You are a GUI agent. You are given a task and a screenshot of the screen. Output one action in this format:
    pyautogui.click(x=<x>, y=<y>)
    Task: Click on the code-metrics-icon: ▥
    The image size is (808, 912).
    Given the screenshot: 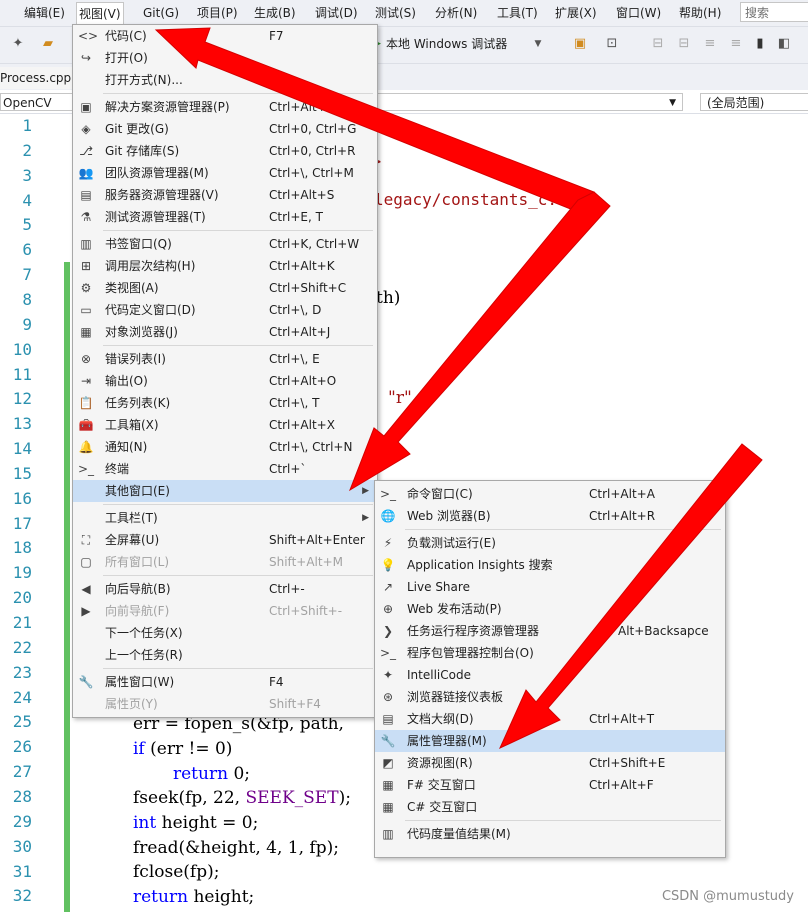 What is the action you would take?
    pyautogui.click(x=388, y=834)
    